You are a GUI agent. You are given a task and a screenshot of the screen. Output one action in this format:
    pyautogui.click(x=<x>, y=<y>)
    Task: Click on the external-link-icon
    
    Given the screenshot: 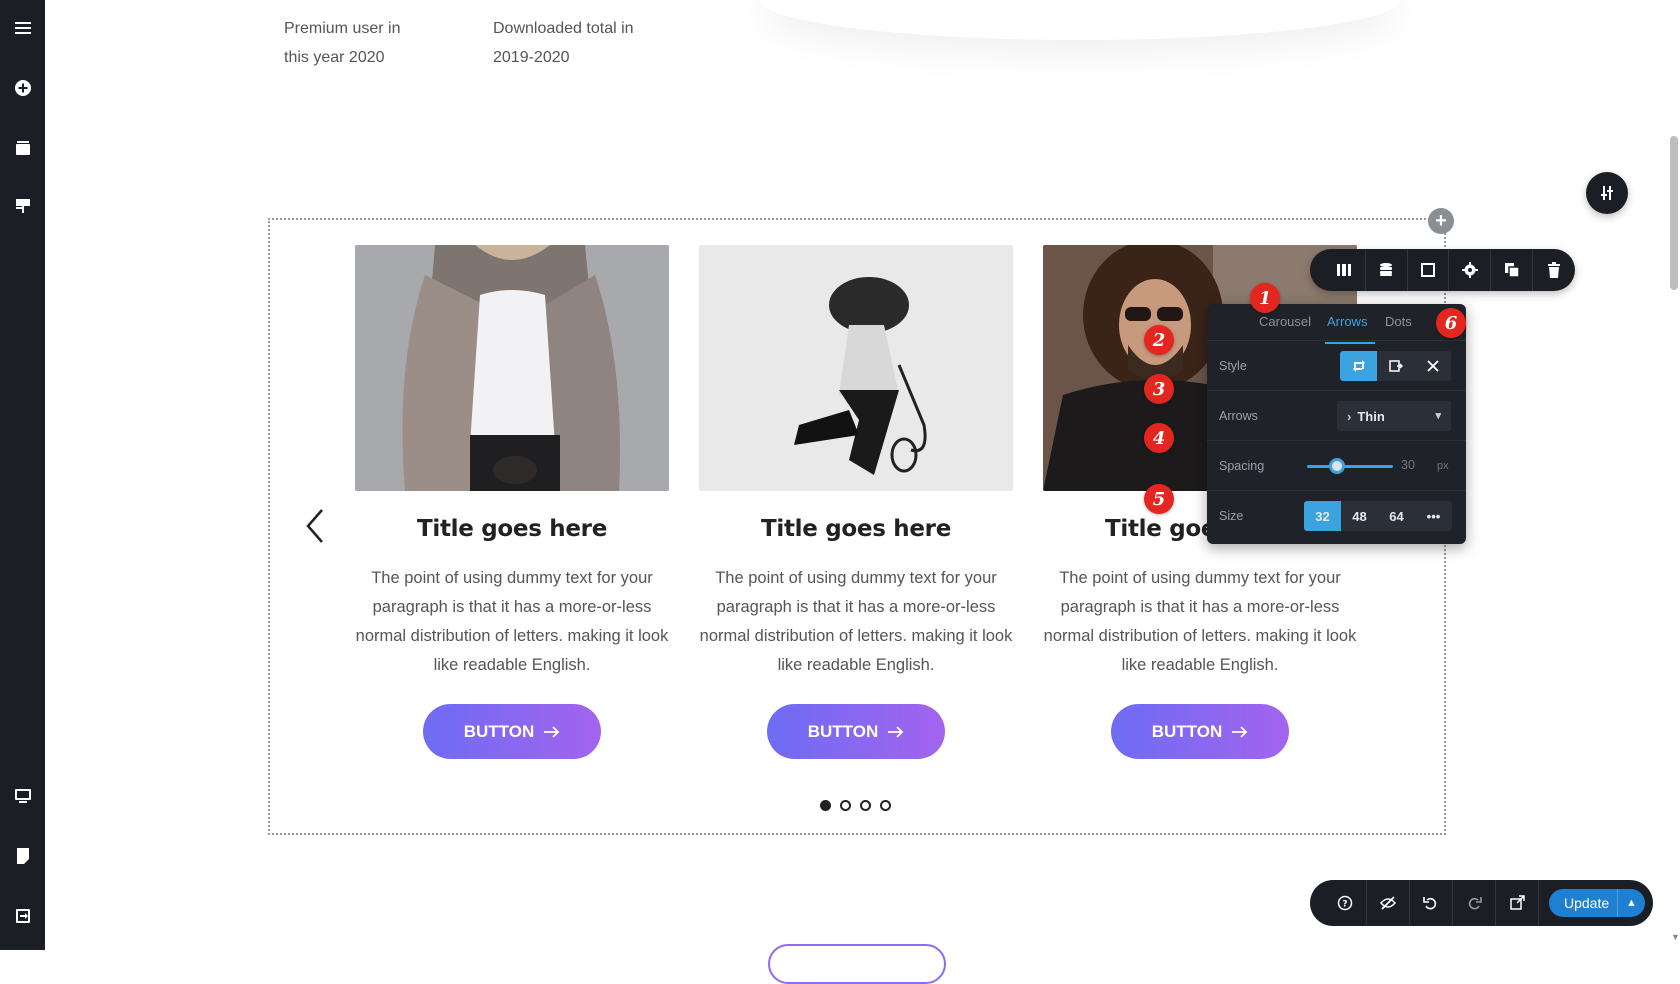 What is the action you would take?
    pyautogui.click(x=1517, y=902)
    